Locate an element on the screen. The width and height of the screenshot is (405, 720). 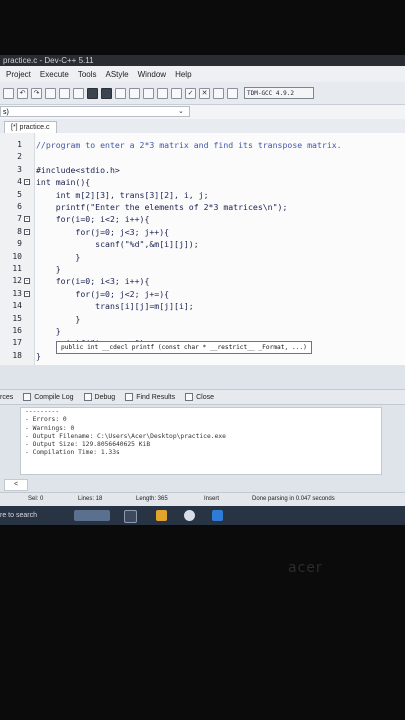
devcpp-taskbar-icon is located at coordinates (92, 515).